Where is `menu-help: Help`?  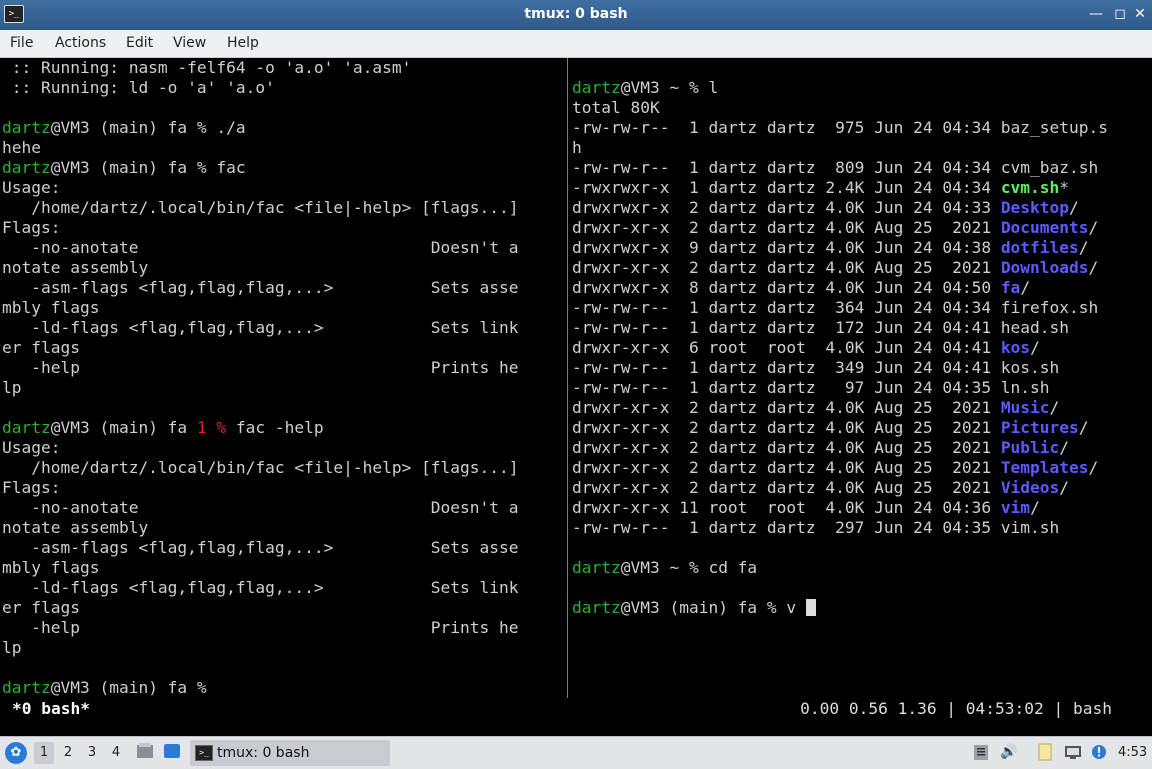
menu-help: Help is located at coordinates (243, 43).